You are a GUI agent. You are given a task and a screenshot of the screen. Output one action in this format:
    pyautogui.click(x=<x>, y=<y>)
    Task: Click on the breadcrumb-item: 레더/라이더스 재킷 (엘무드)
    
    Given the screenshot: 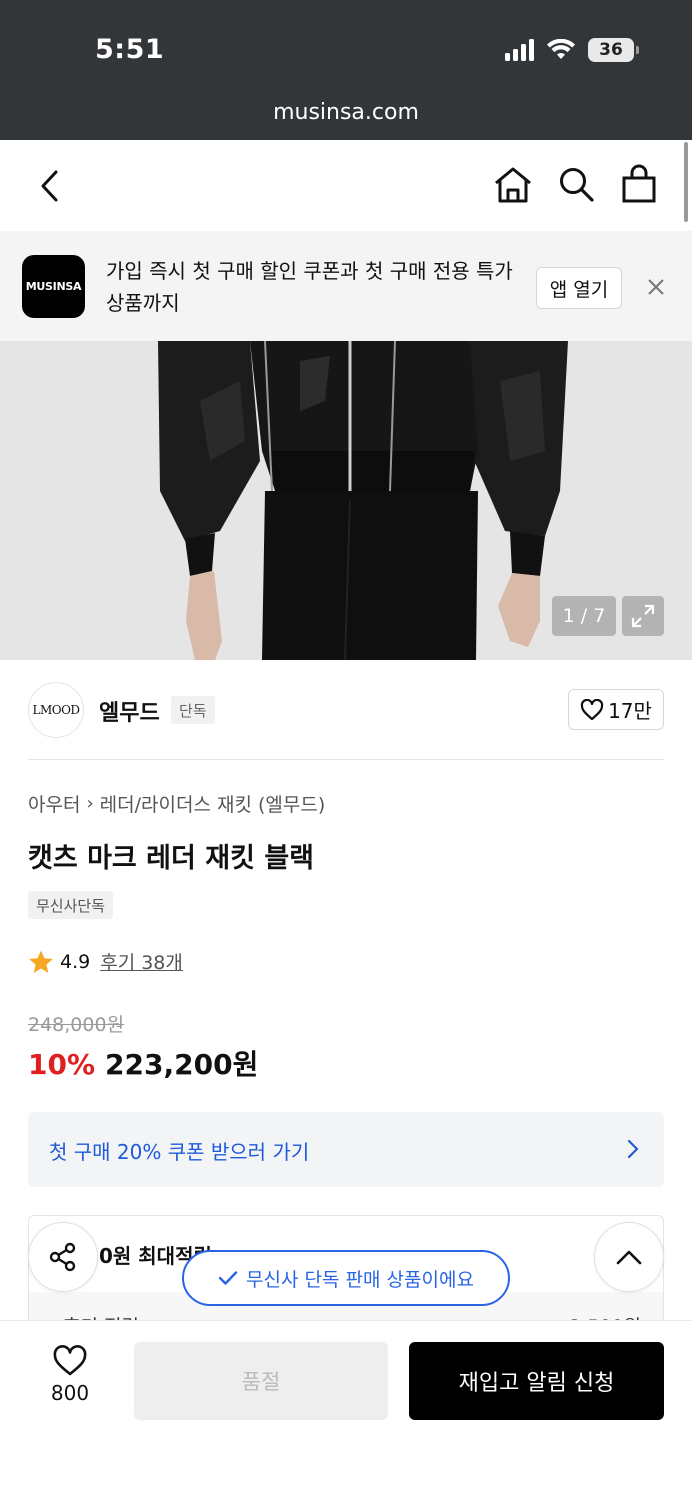 What is the action you would take?
    pyautogui.click(x=213, y=803)
    